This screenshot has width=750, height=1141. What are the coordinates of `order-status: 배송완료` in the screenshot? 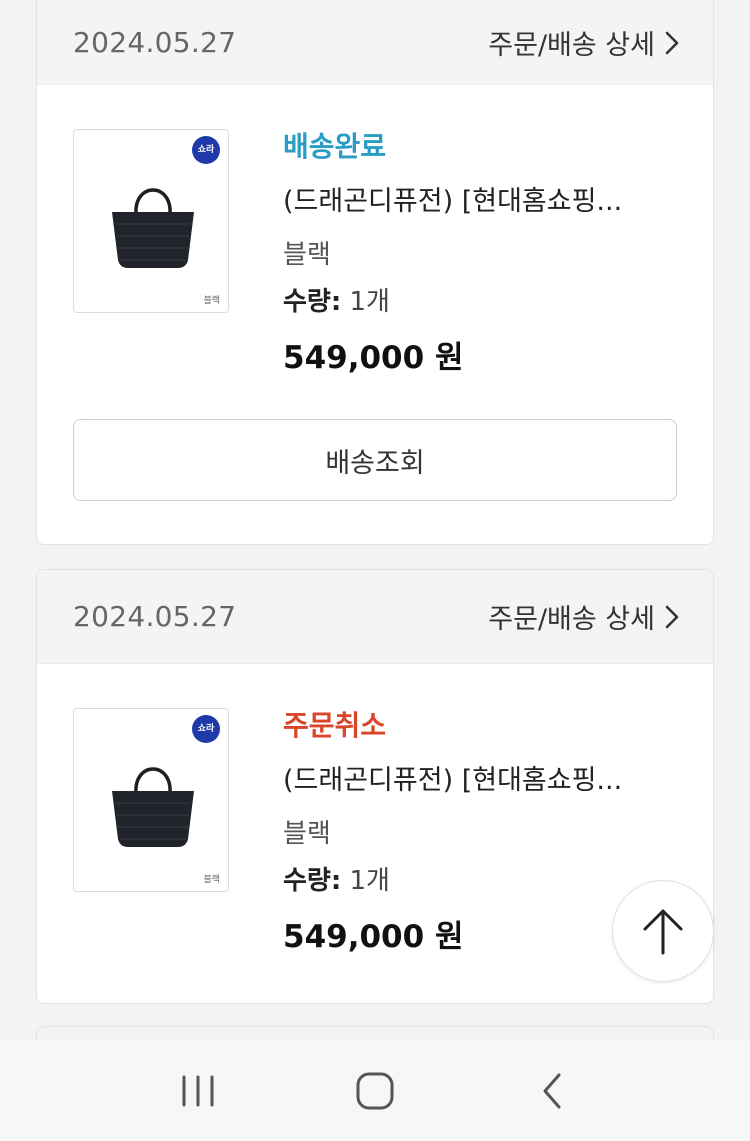 It's located at (335, 146).